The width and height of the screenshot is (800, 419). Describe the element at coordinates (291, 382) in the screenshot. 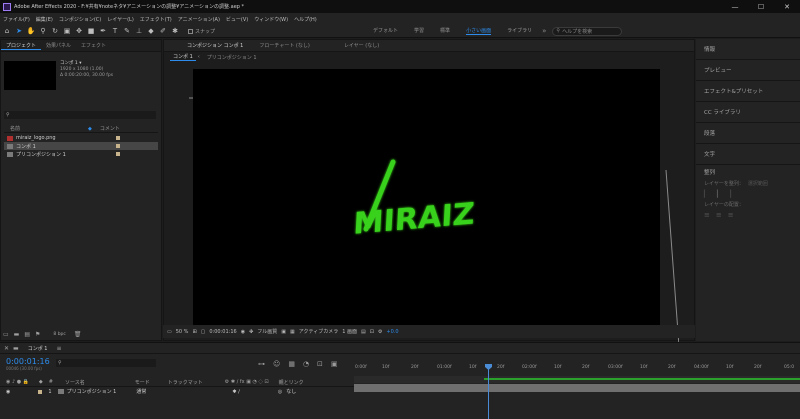

I see `column-parent: 親とリンク` at that location.